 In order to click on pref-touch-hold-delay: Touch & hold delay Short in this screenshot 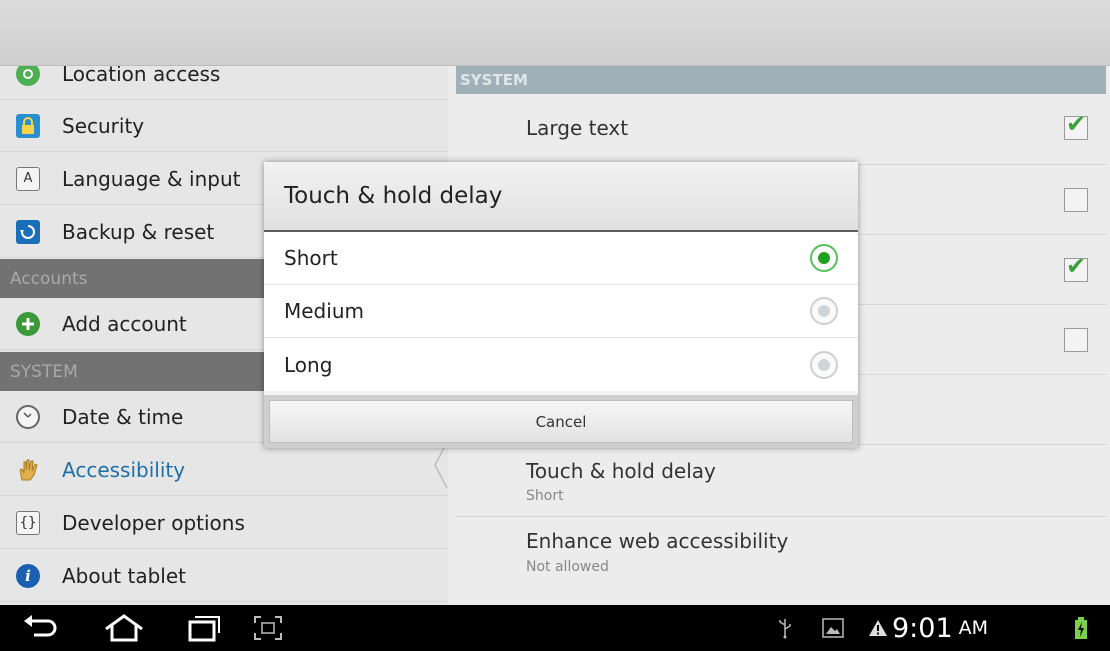, I will do `click(781, 481)`.